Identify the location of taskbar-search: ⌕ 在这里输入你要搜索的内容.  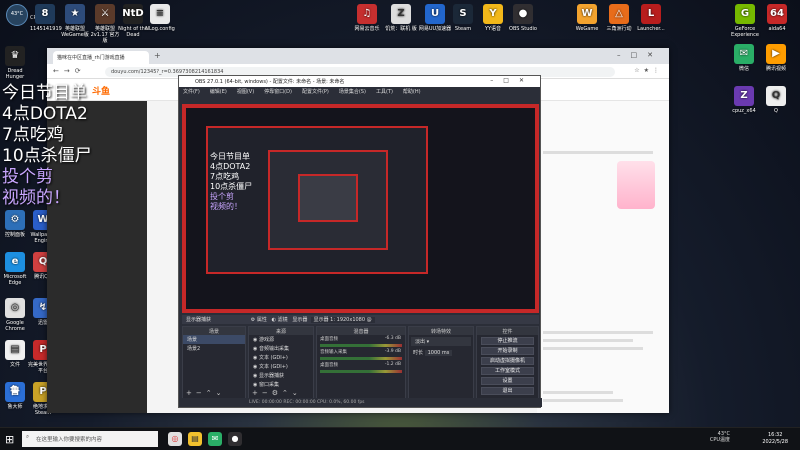
(90, 439).